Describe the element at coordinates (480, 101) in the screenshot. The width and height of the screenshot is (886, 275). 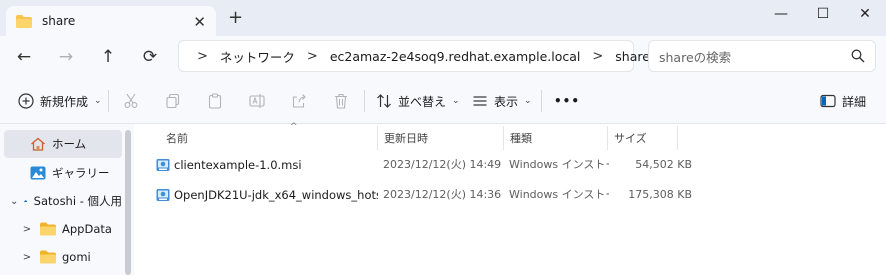
I see `view-list-icon` at that location.